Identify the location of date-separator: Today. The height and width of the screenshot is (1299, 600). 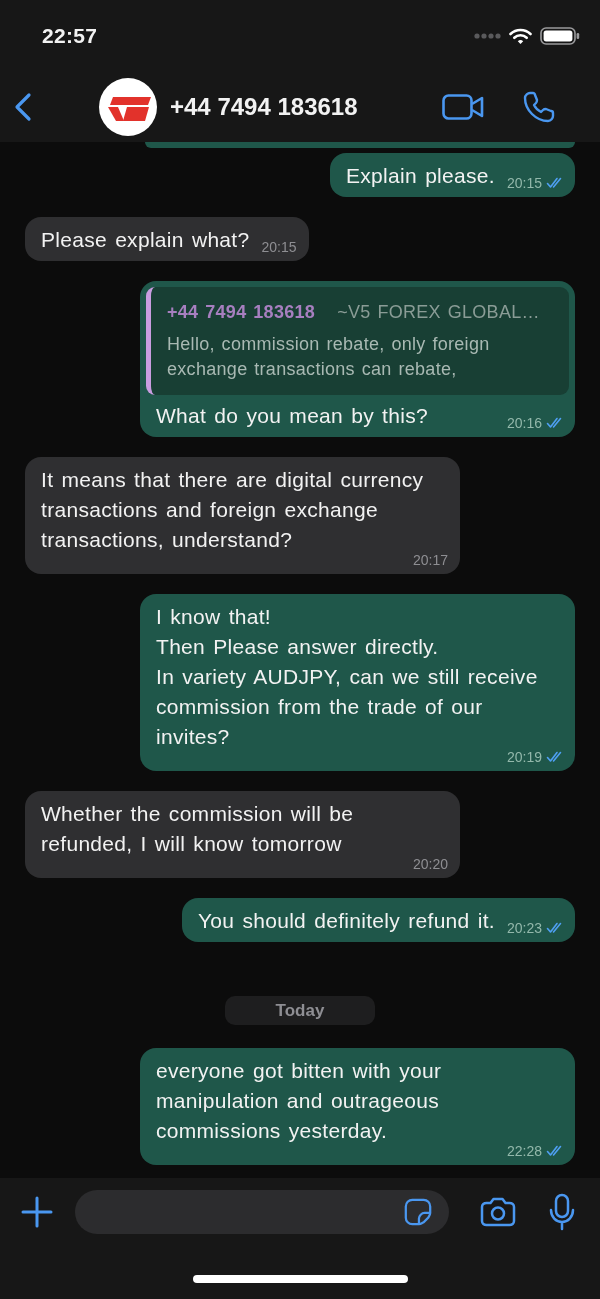
(300, 1010).